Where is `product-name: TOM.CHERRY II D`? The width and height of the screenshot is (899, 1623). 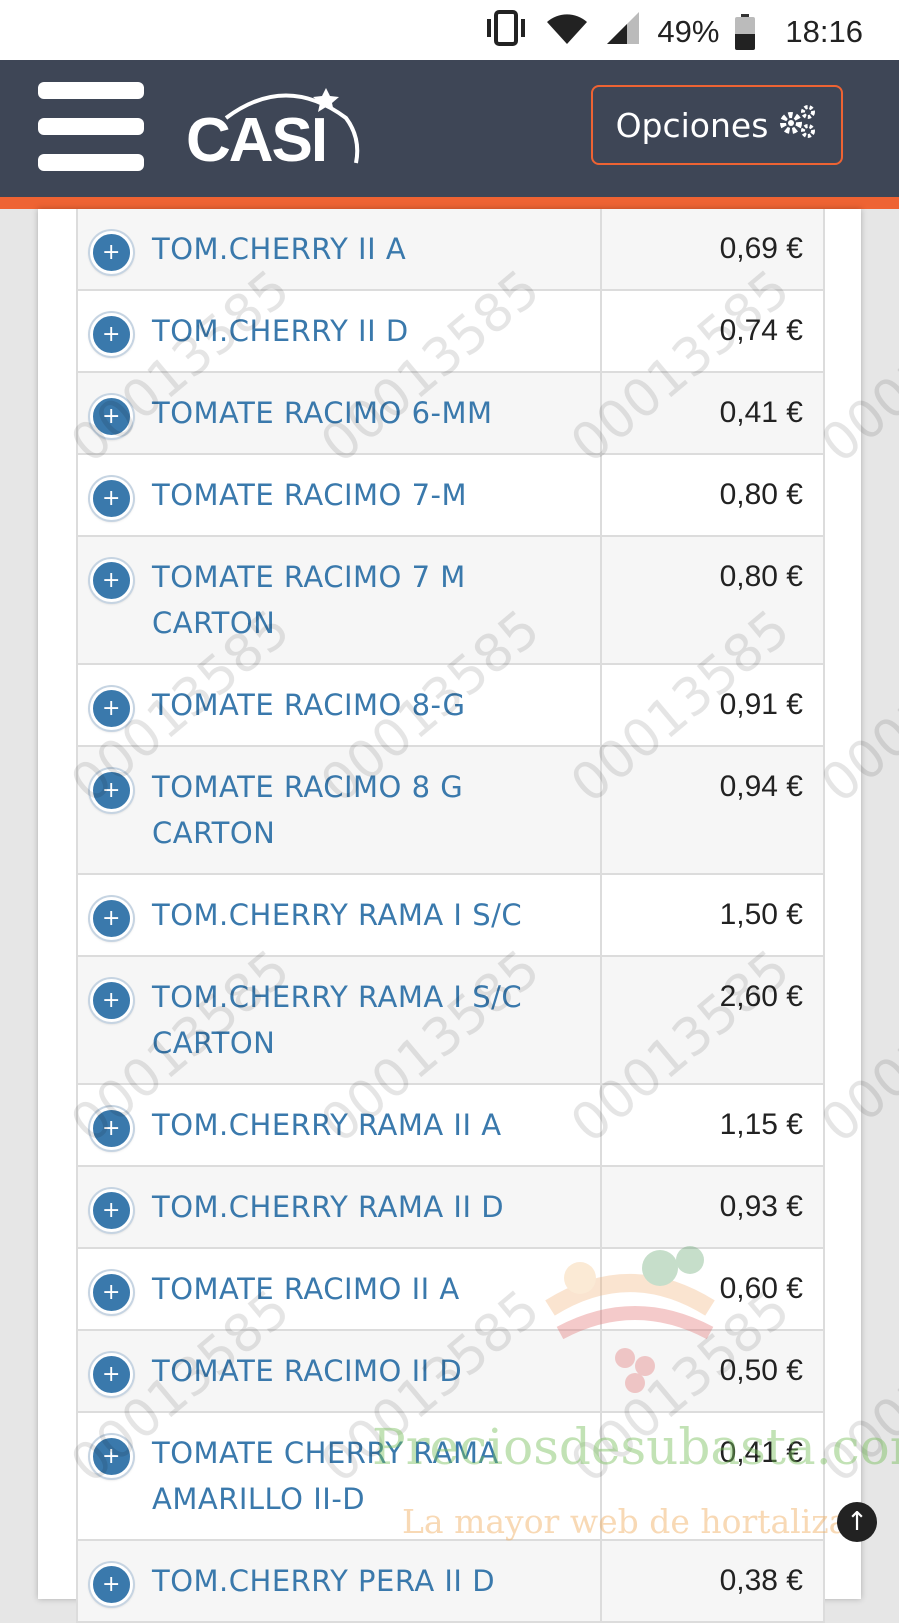 product-name: TOM.CHERRY II D is located at coordinates (280, 331).